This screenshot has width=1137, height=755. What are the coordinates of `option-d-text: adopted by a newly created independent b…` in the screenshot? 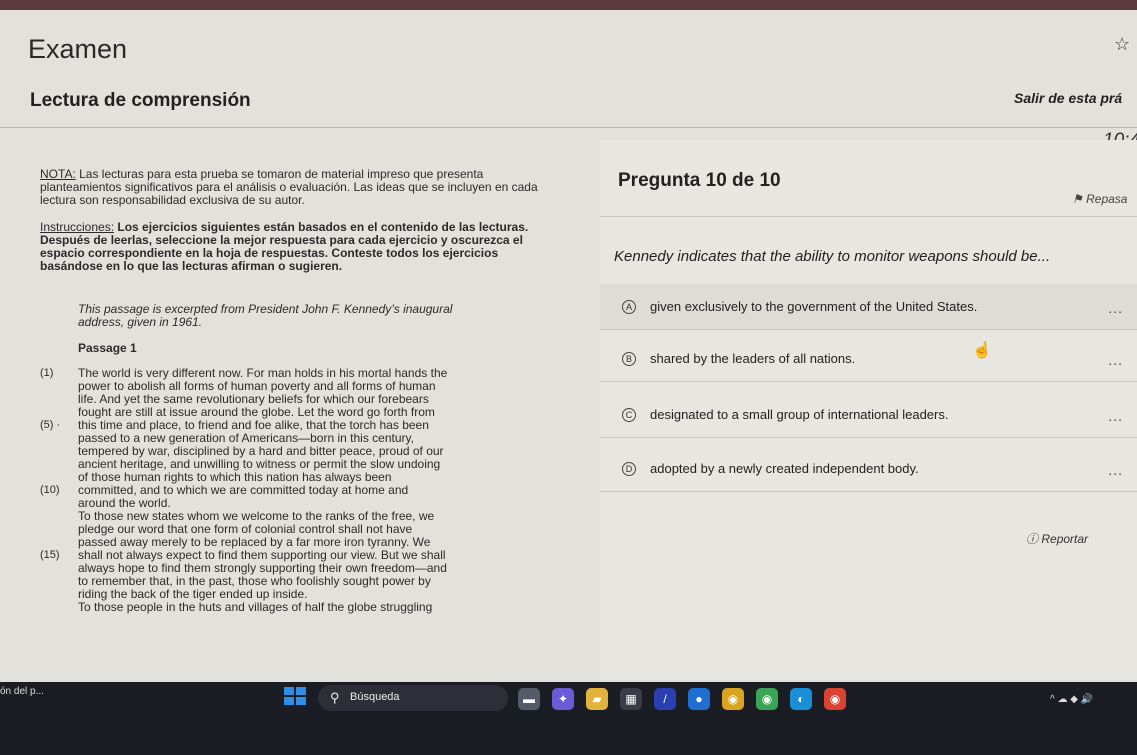 It's located at (784, 468).